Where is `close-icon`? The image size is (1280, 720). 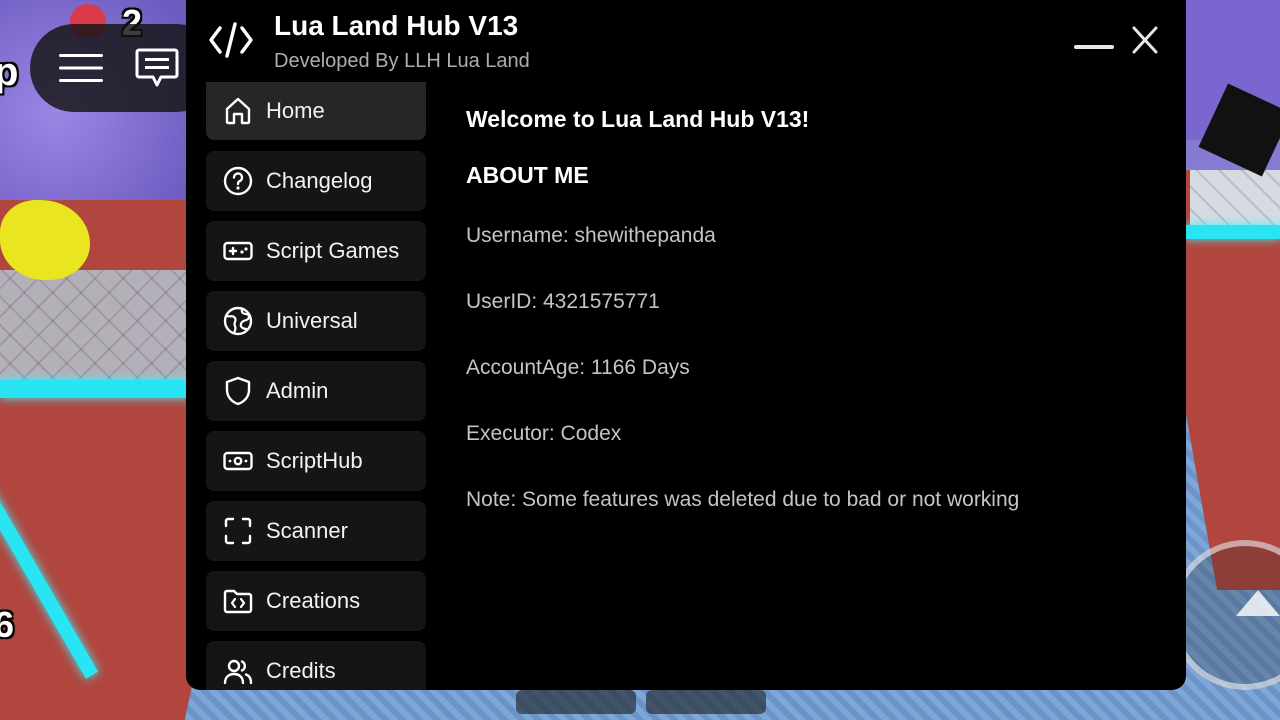
close-icon is located at coordinates (1145, 40).